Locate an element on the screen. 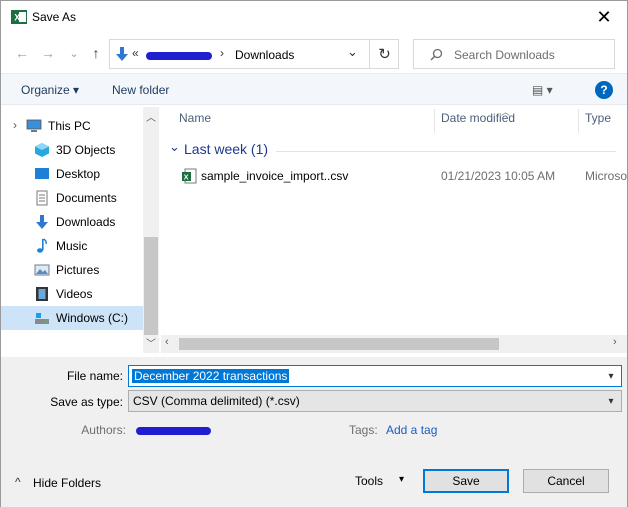 The height and width of the screenshot is (507, 628). file-list-horizontal-scrollbar: ‹ › is located at coordinates (394, 344).